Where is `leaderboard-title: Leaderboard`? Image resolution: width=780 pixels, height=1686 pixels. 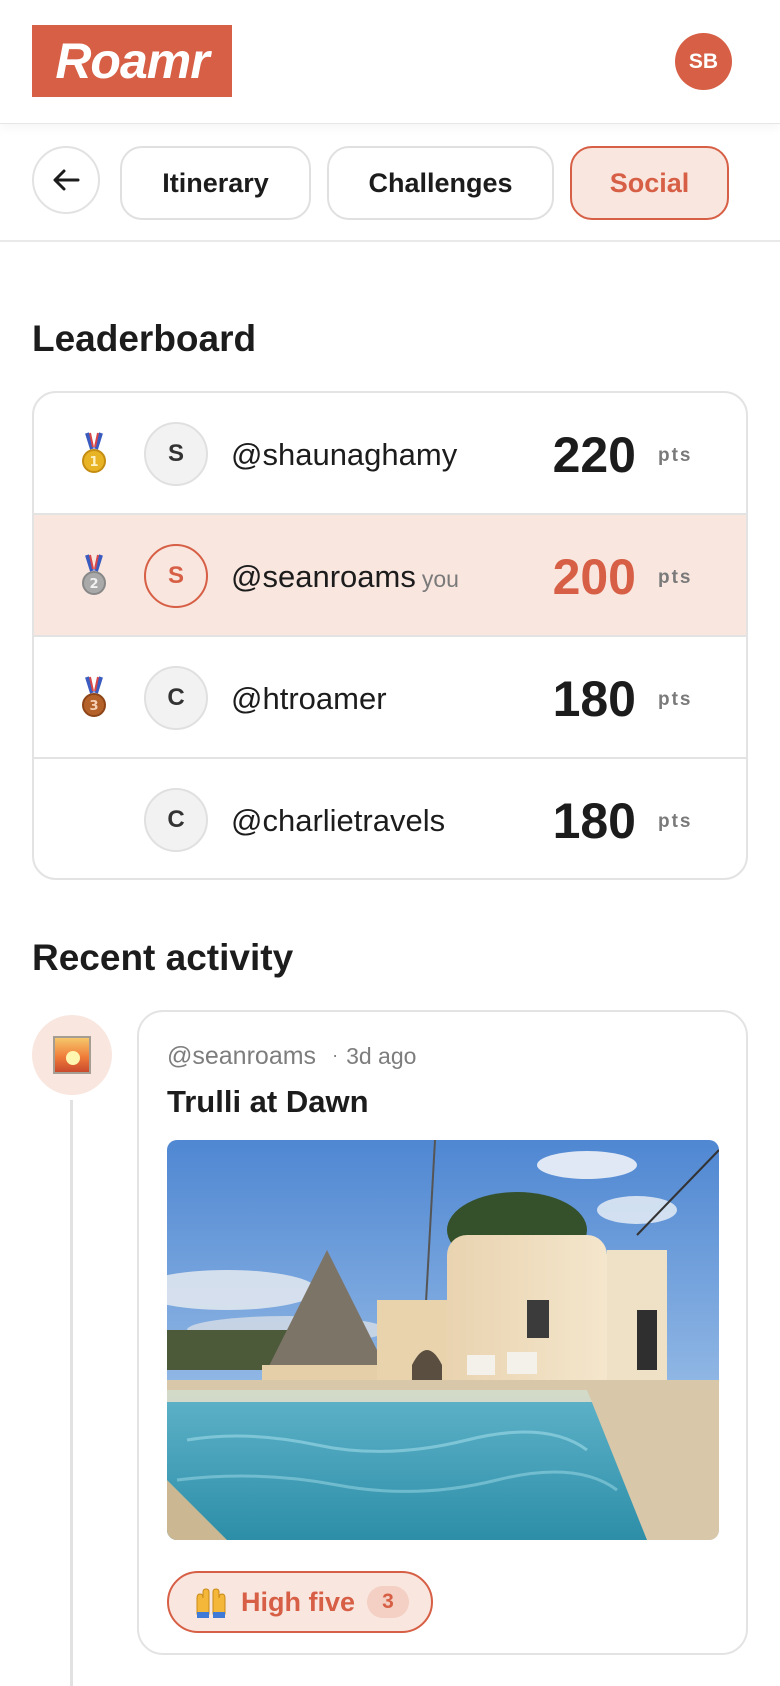 leaderboard-title: Leaderboard is located at coordinates (144, 338).